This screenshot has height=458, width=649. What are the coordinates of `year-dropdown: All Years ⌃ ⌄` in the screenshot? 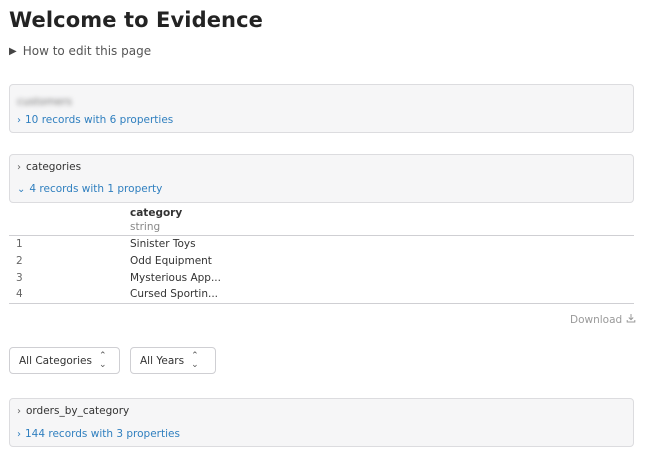 It's located at (173, 360).